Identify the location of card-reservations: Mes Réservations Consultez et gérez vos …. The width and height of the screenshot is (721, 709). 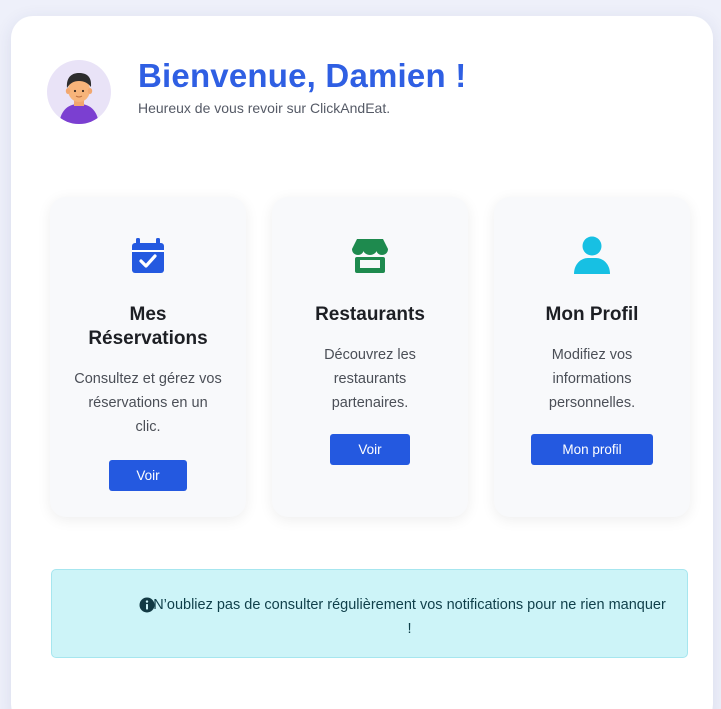
(148, 357).